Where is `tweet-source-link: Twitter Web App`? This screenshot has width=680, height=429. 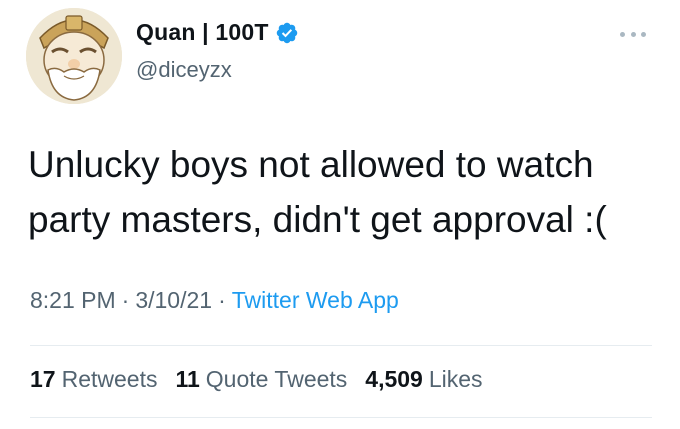 tweet-source-link: Twitter Web App is located at coordinates (315, 300).